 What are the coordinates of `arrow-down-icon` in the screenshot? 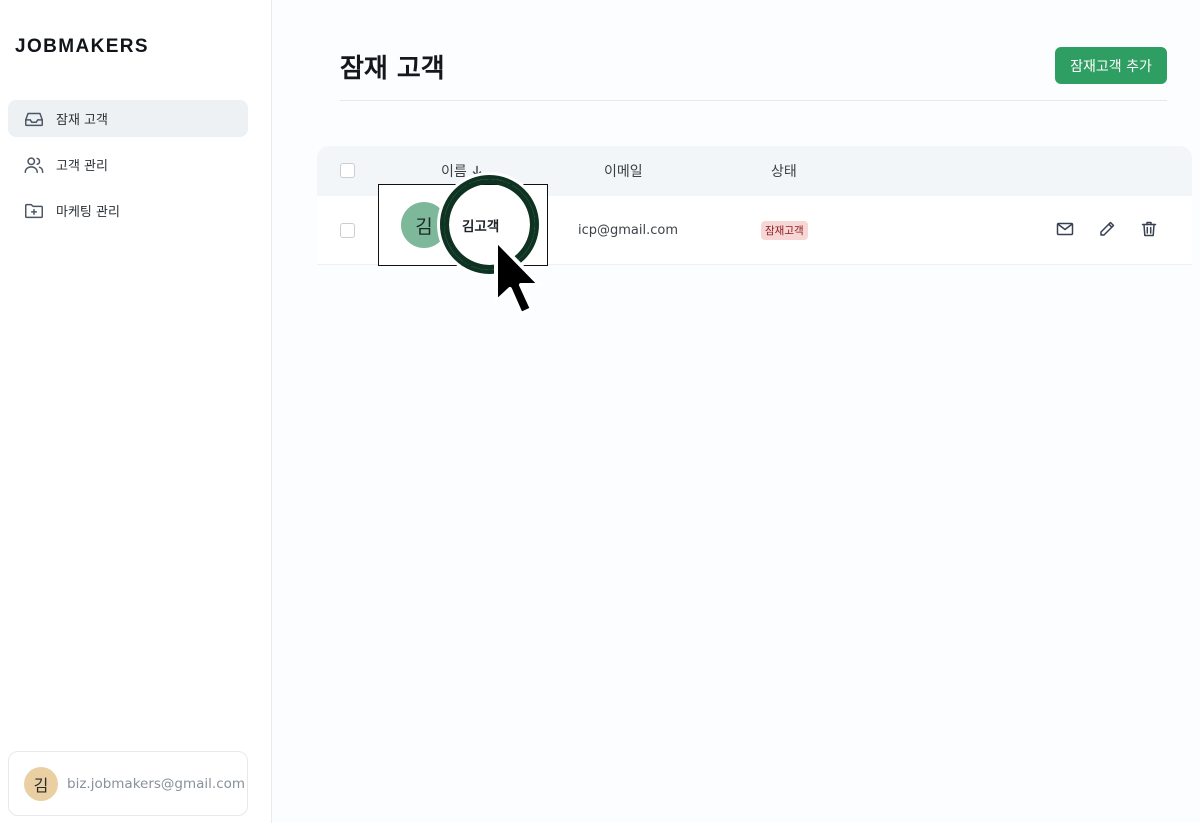 It's located at (477, 171).